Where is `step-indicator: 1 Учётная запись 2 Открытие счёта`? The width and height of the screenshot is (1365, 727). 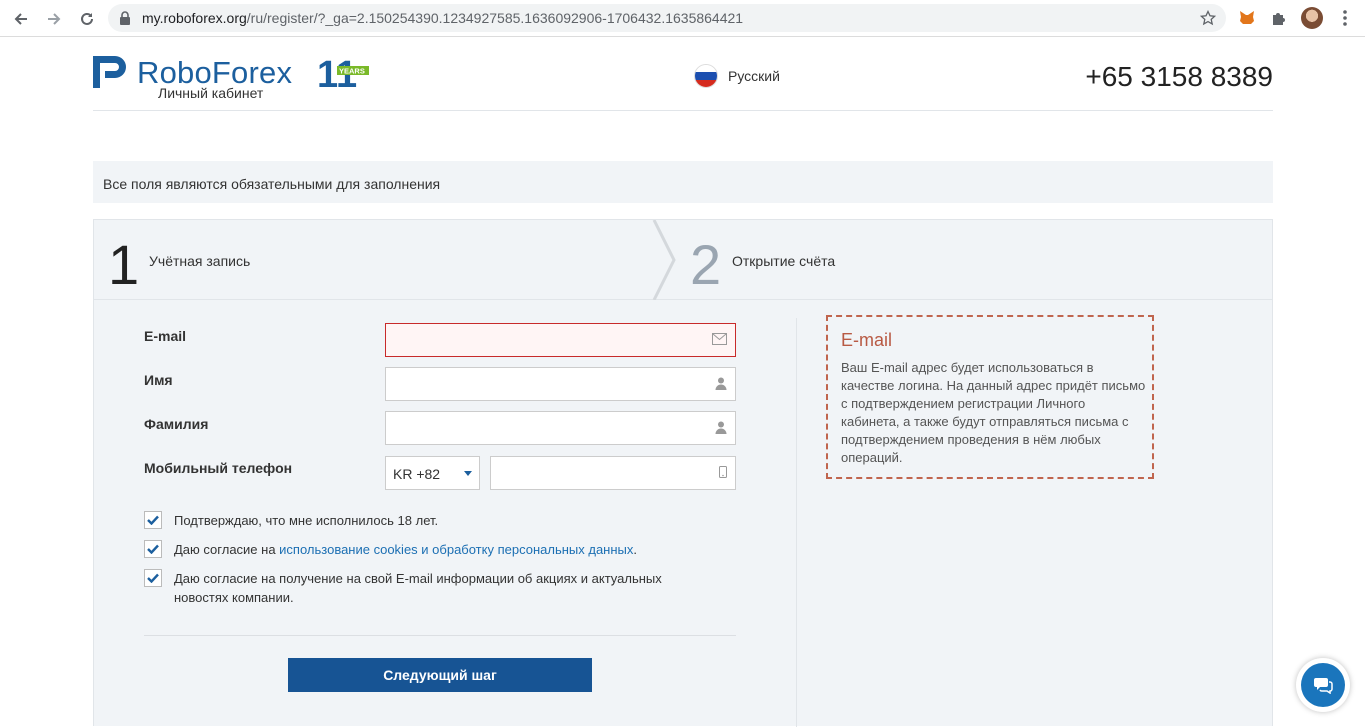 step-indicator: 1 Учётная запись 2 Открытие счёта is located at coordinates (683, 260).